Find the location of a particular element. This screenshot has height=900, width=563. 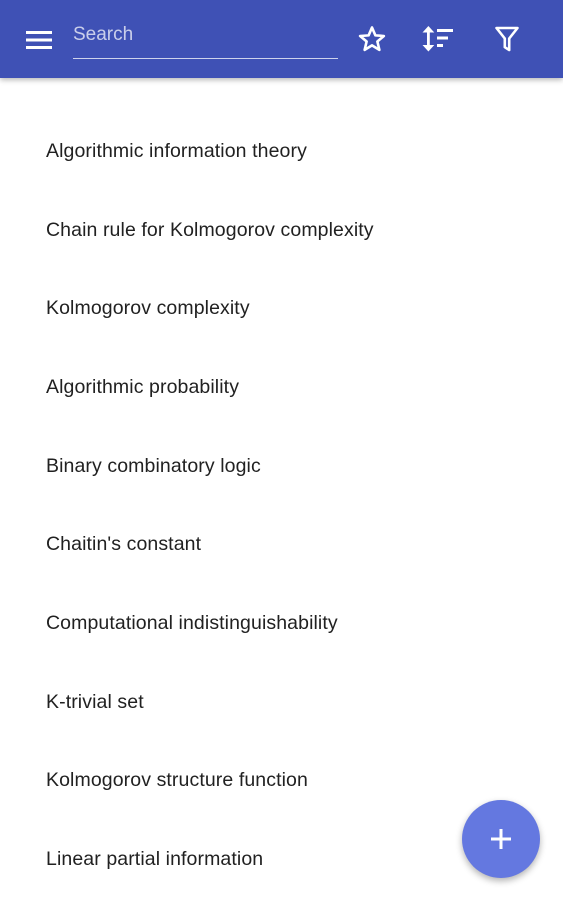

search-field is located at coordinates (205, 38).